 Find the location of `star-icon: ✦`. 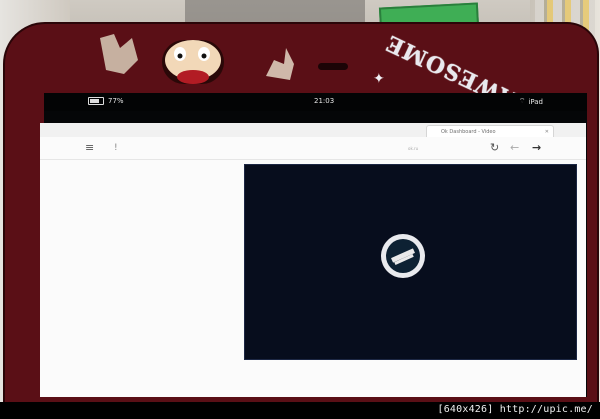

star-icon: ✦ is located at coordinates (379, 79).